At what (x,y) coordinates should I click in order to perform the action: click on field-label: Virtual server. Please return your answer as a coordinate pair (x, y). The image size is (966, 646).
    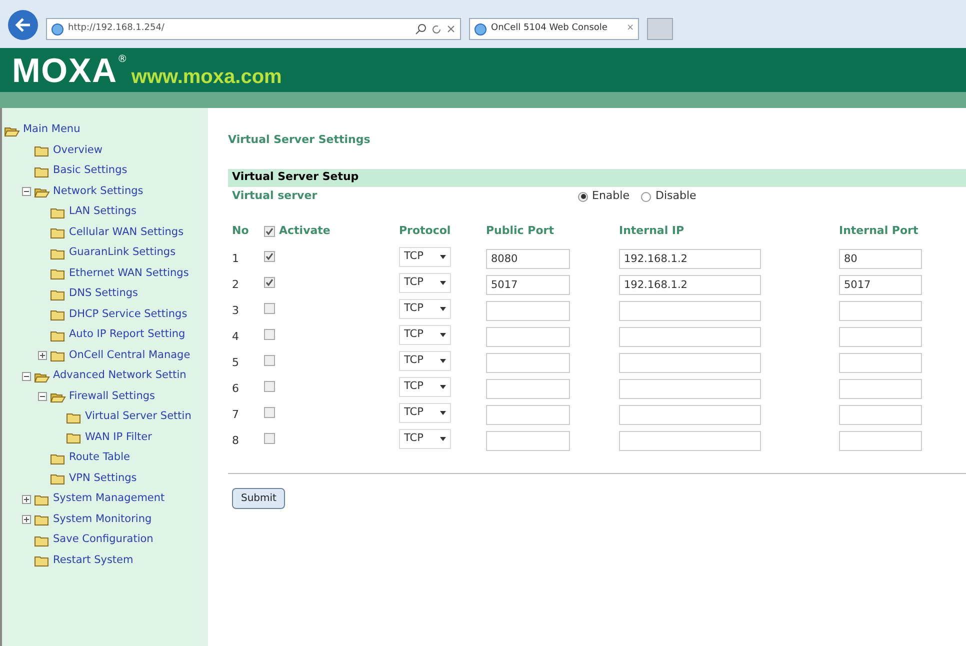
    Looking at the image, I should click on (275, 196).